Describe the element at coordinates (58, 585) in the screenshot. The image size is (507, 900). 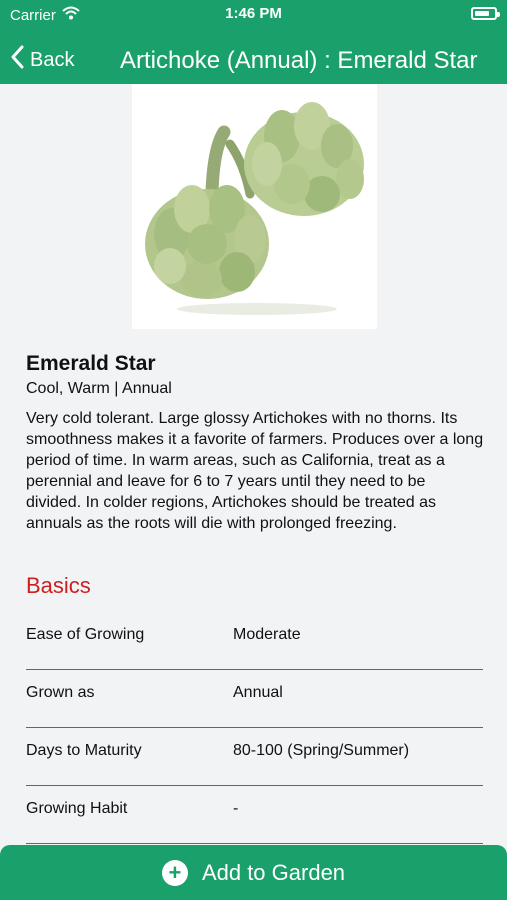
I see `section-heading-basics: Basics` at that location.